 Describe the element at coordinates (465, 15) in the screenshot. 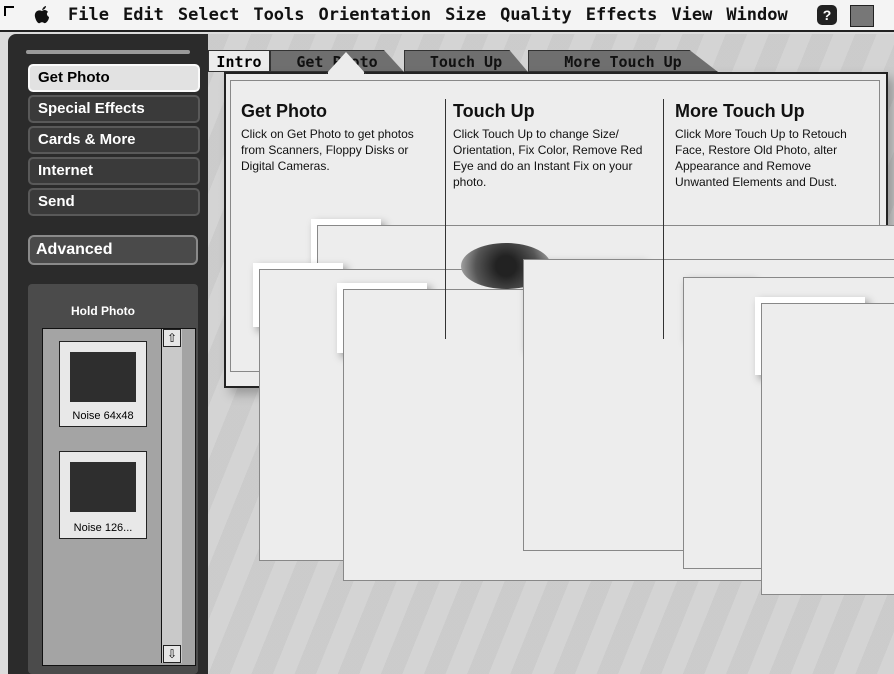

I see `menu-size: Size` at that location.